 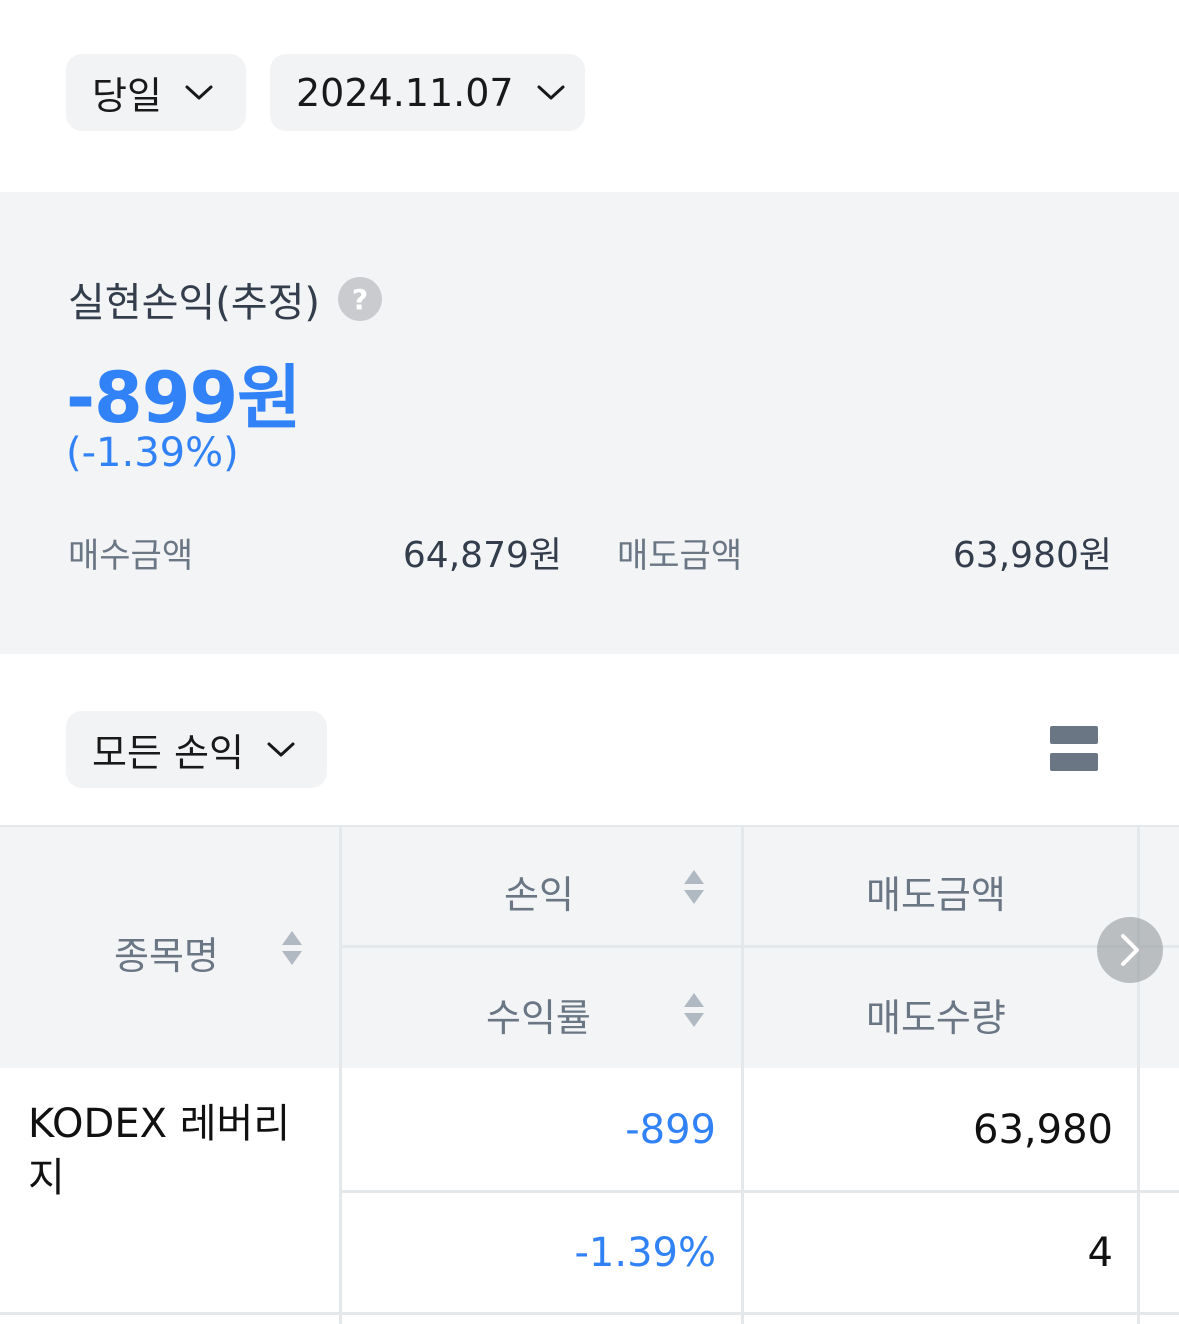 What do you see at coordinates (1100, 1253) in the screenshot?
I see `table-row-sell-quantity: 4` at bounding box center [1100, 1253].